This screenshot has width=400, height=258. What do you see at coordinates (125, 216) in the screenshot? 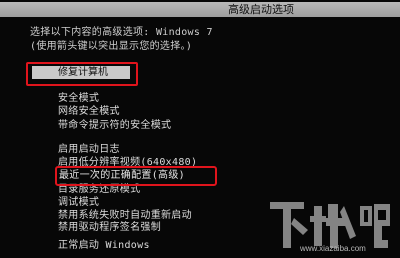
I see `menu-item-disable-auto-restart: 禁用系统失败时自动重新启动` at bounding box center [125, 216].